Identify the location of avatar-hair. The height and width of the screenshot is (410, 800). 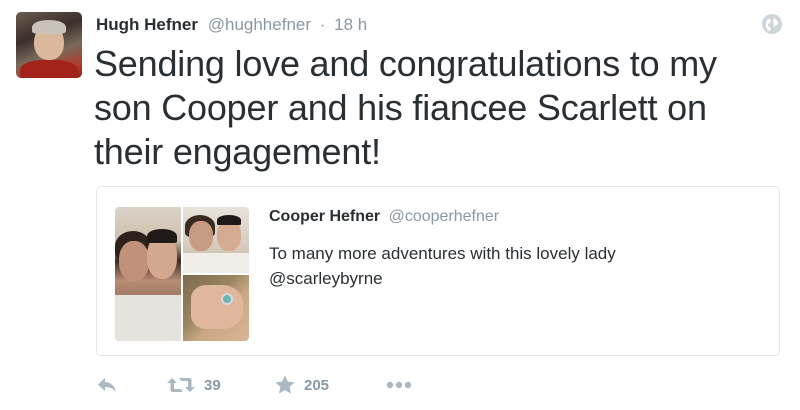
(49, 27).